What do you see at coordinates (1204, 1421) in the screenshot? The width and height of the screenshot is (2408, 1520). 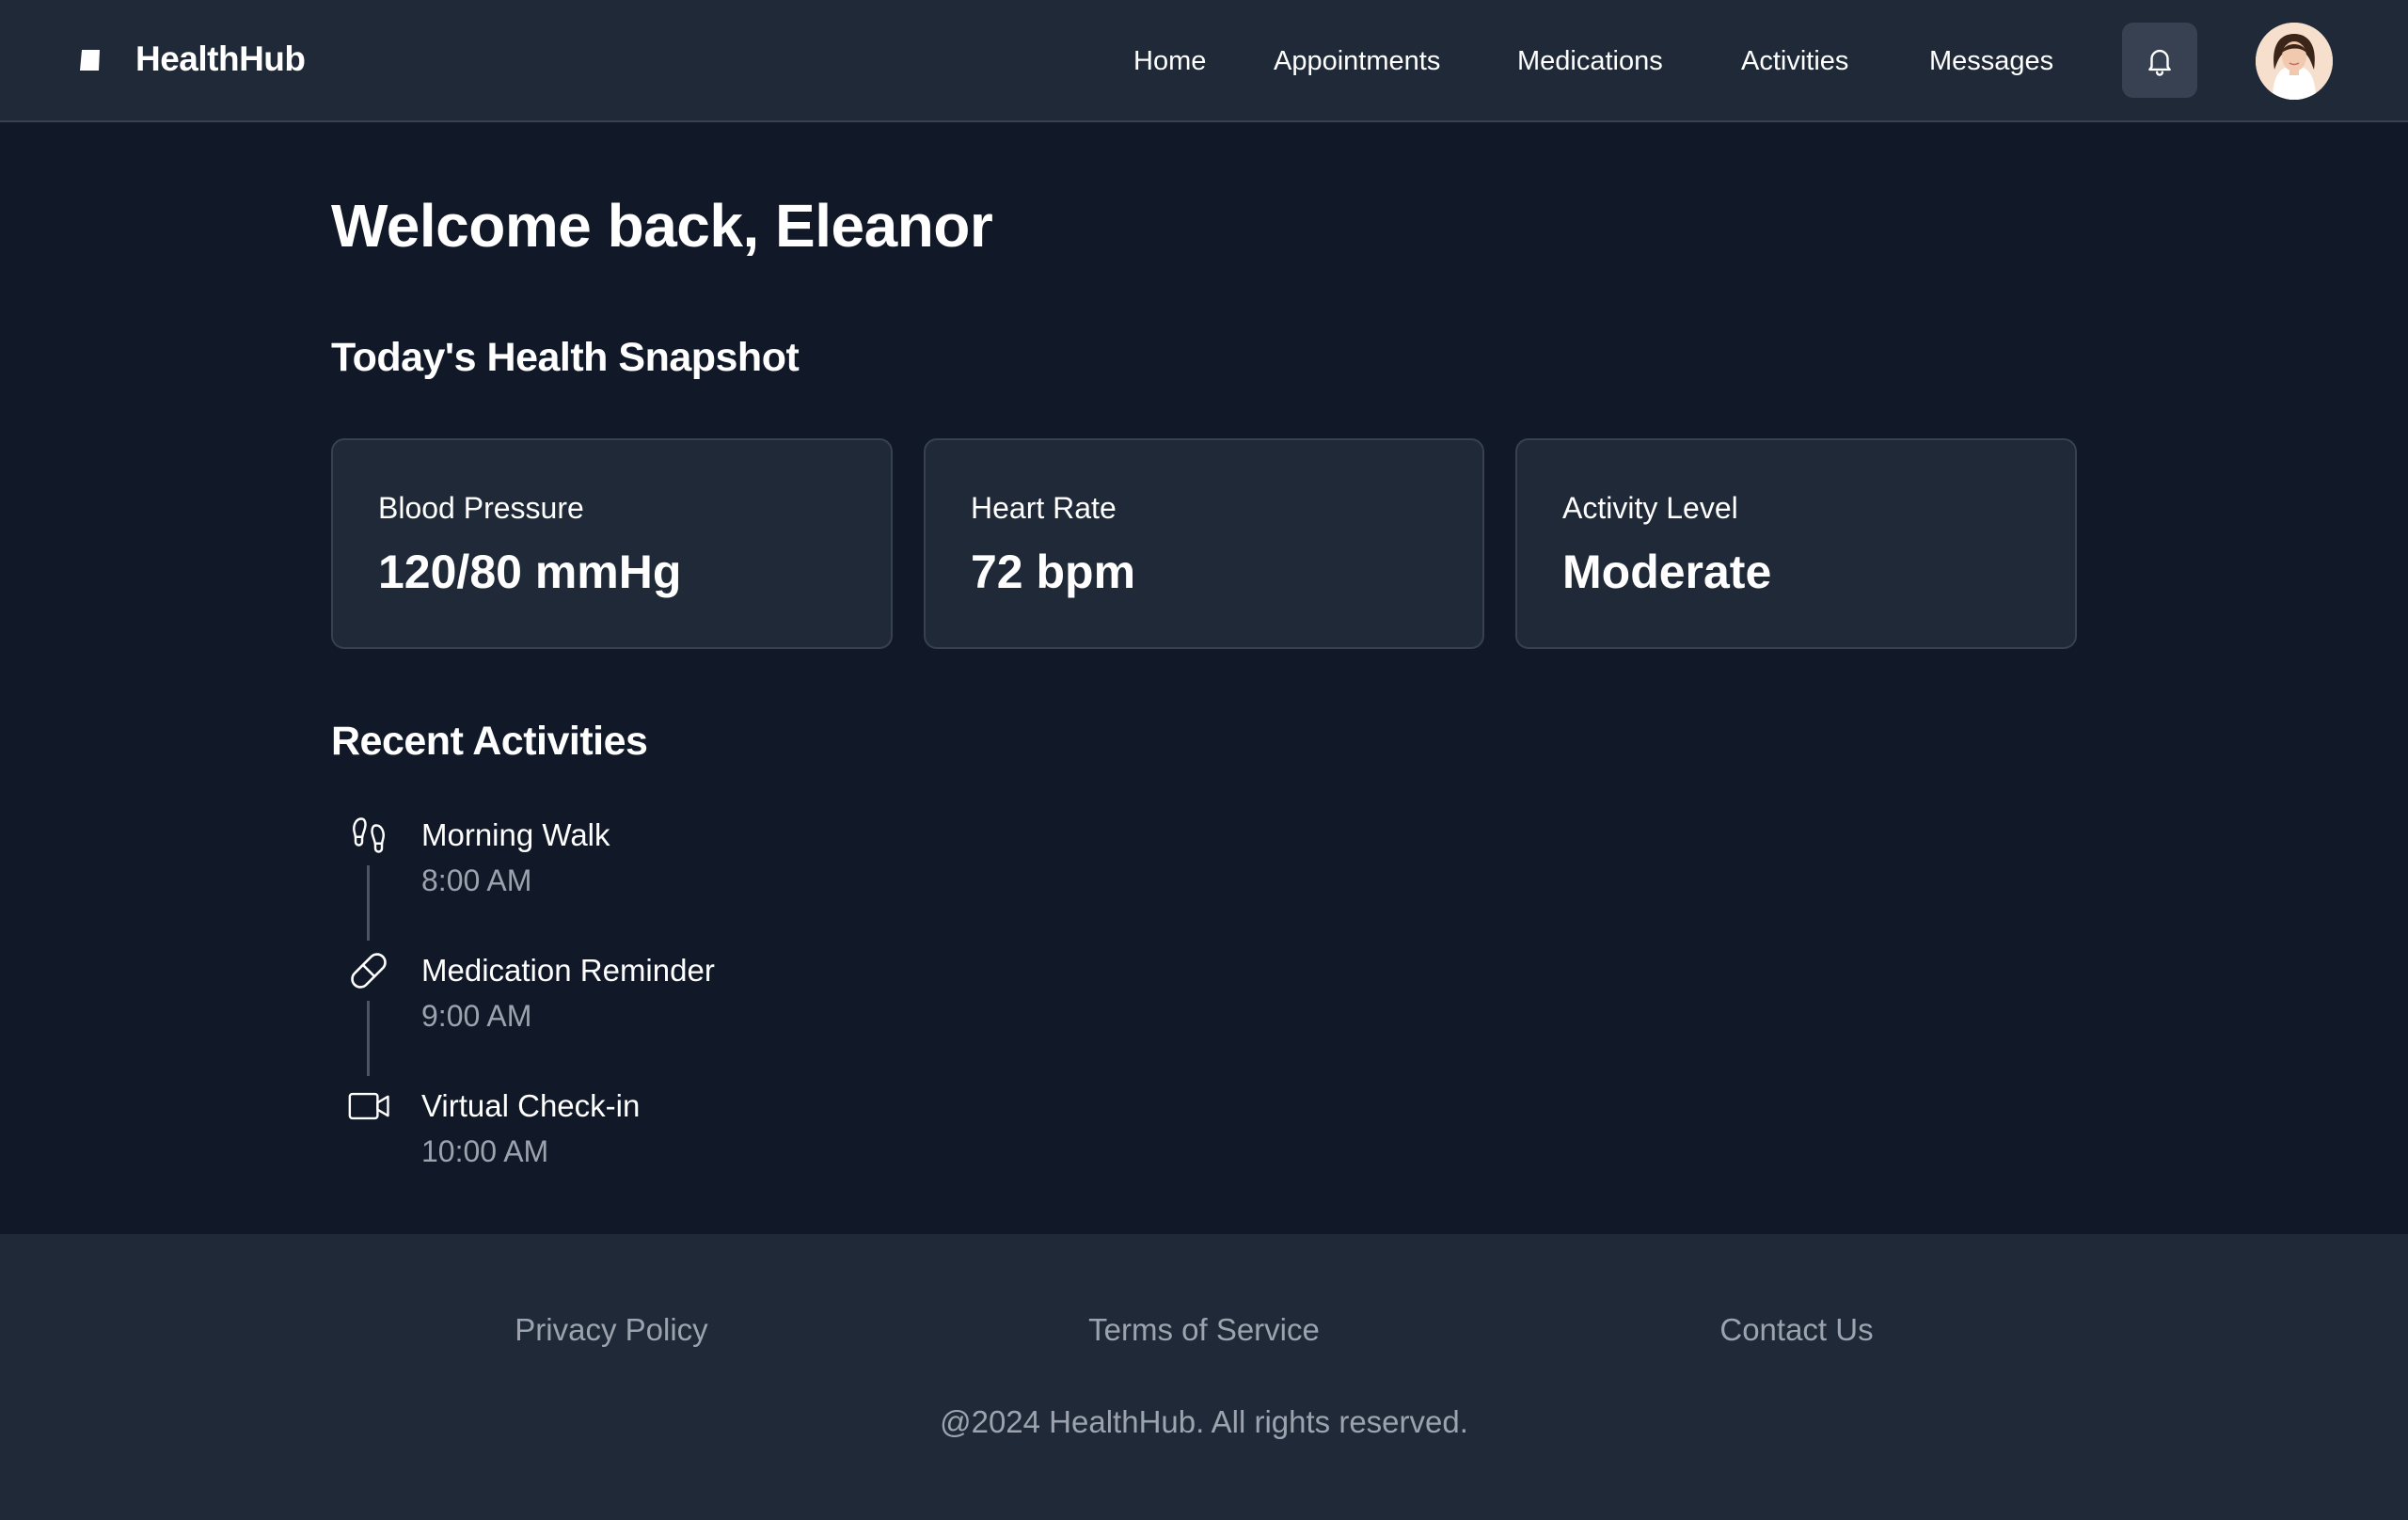 I see `copyright-text: @2024 HealthHub. All rights reserved.` at bounding box center [1204, 1421].